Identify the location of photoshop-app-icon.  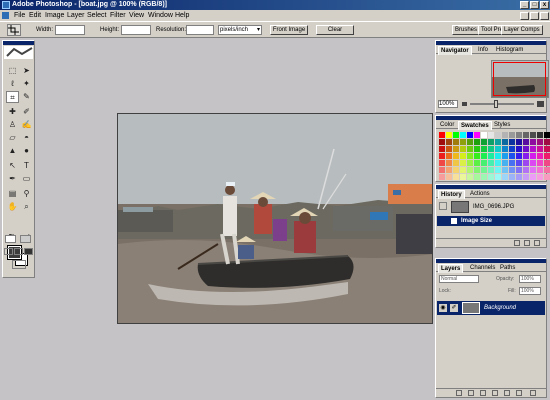
(6, 5).